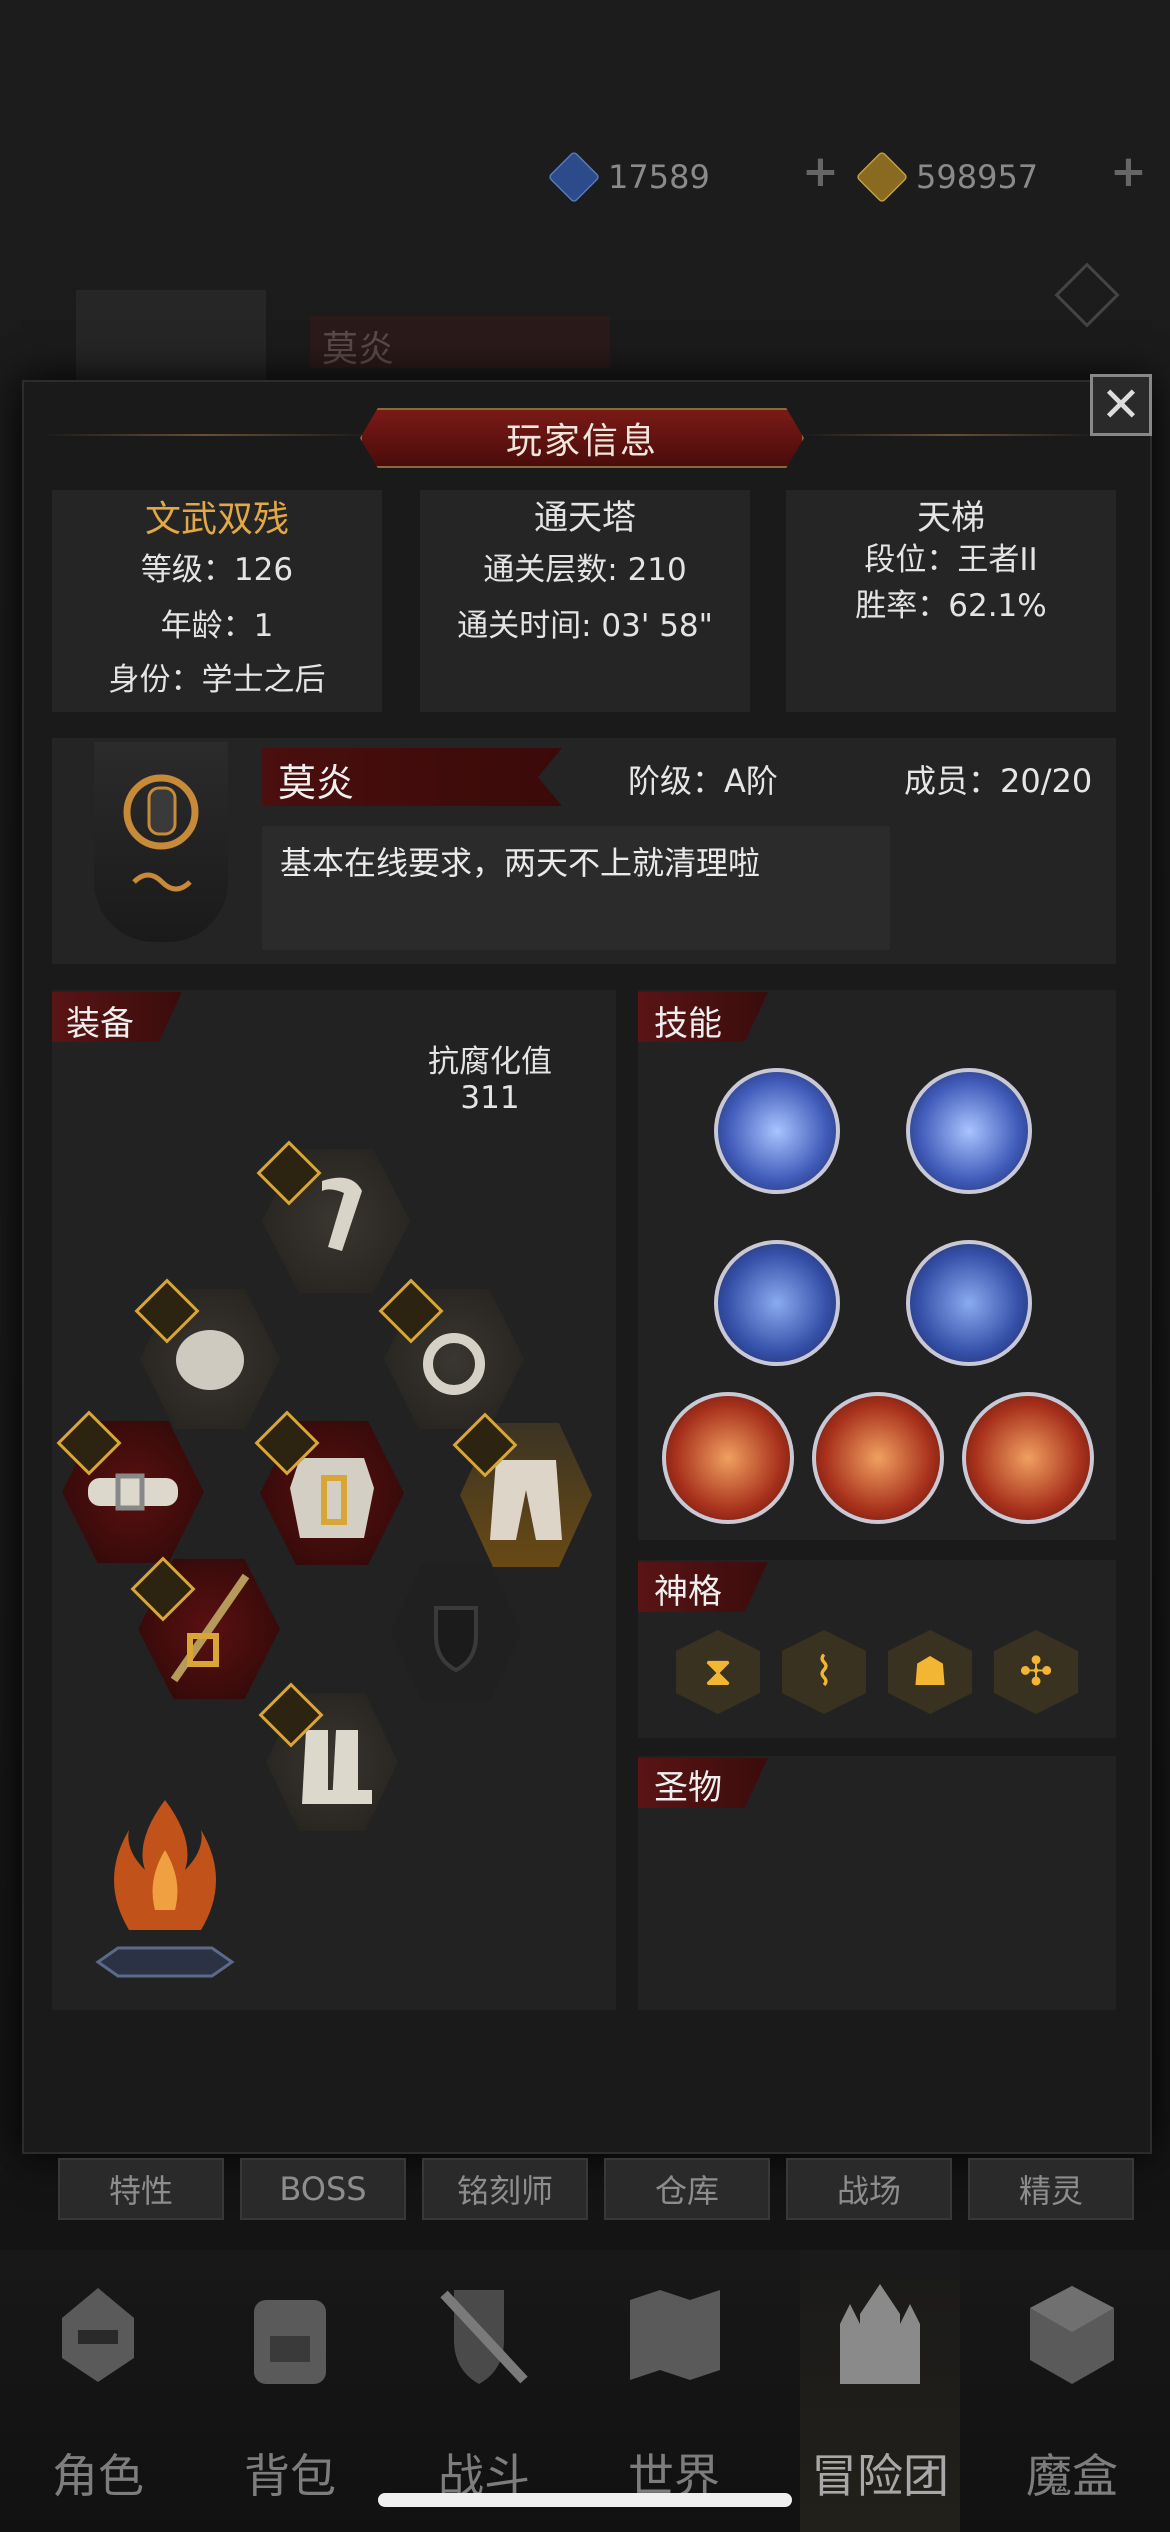 Image resolution: width=1170 pixels, height=2532 pixels. What do you see at coordinates (290, 2342) in the screenshot?
I see `backpack-icon` at bounding box center [290, 2342].